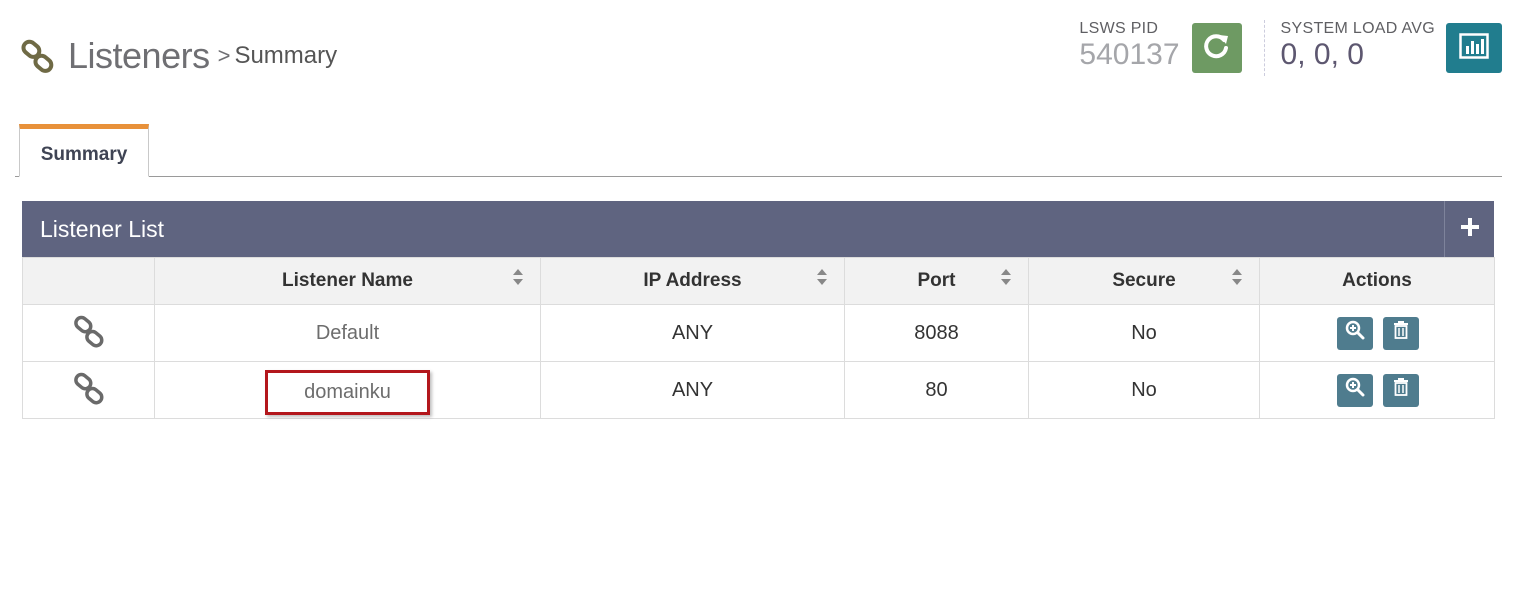 This screenshot has width=1531, height=597. I want to click on table-row: domainku ANY 80 No, so click(758, 390).